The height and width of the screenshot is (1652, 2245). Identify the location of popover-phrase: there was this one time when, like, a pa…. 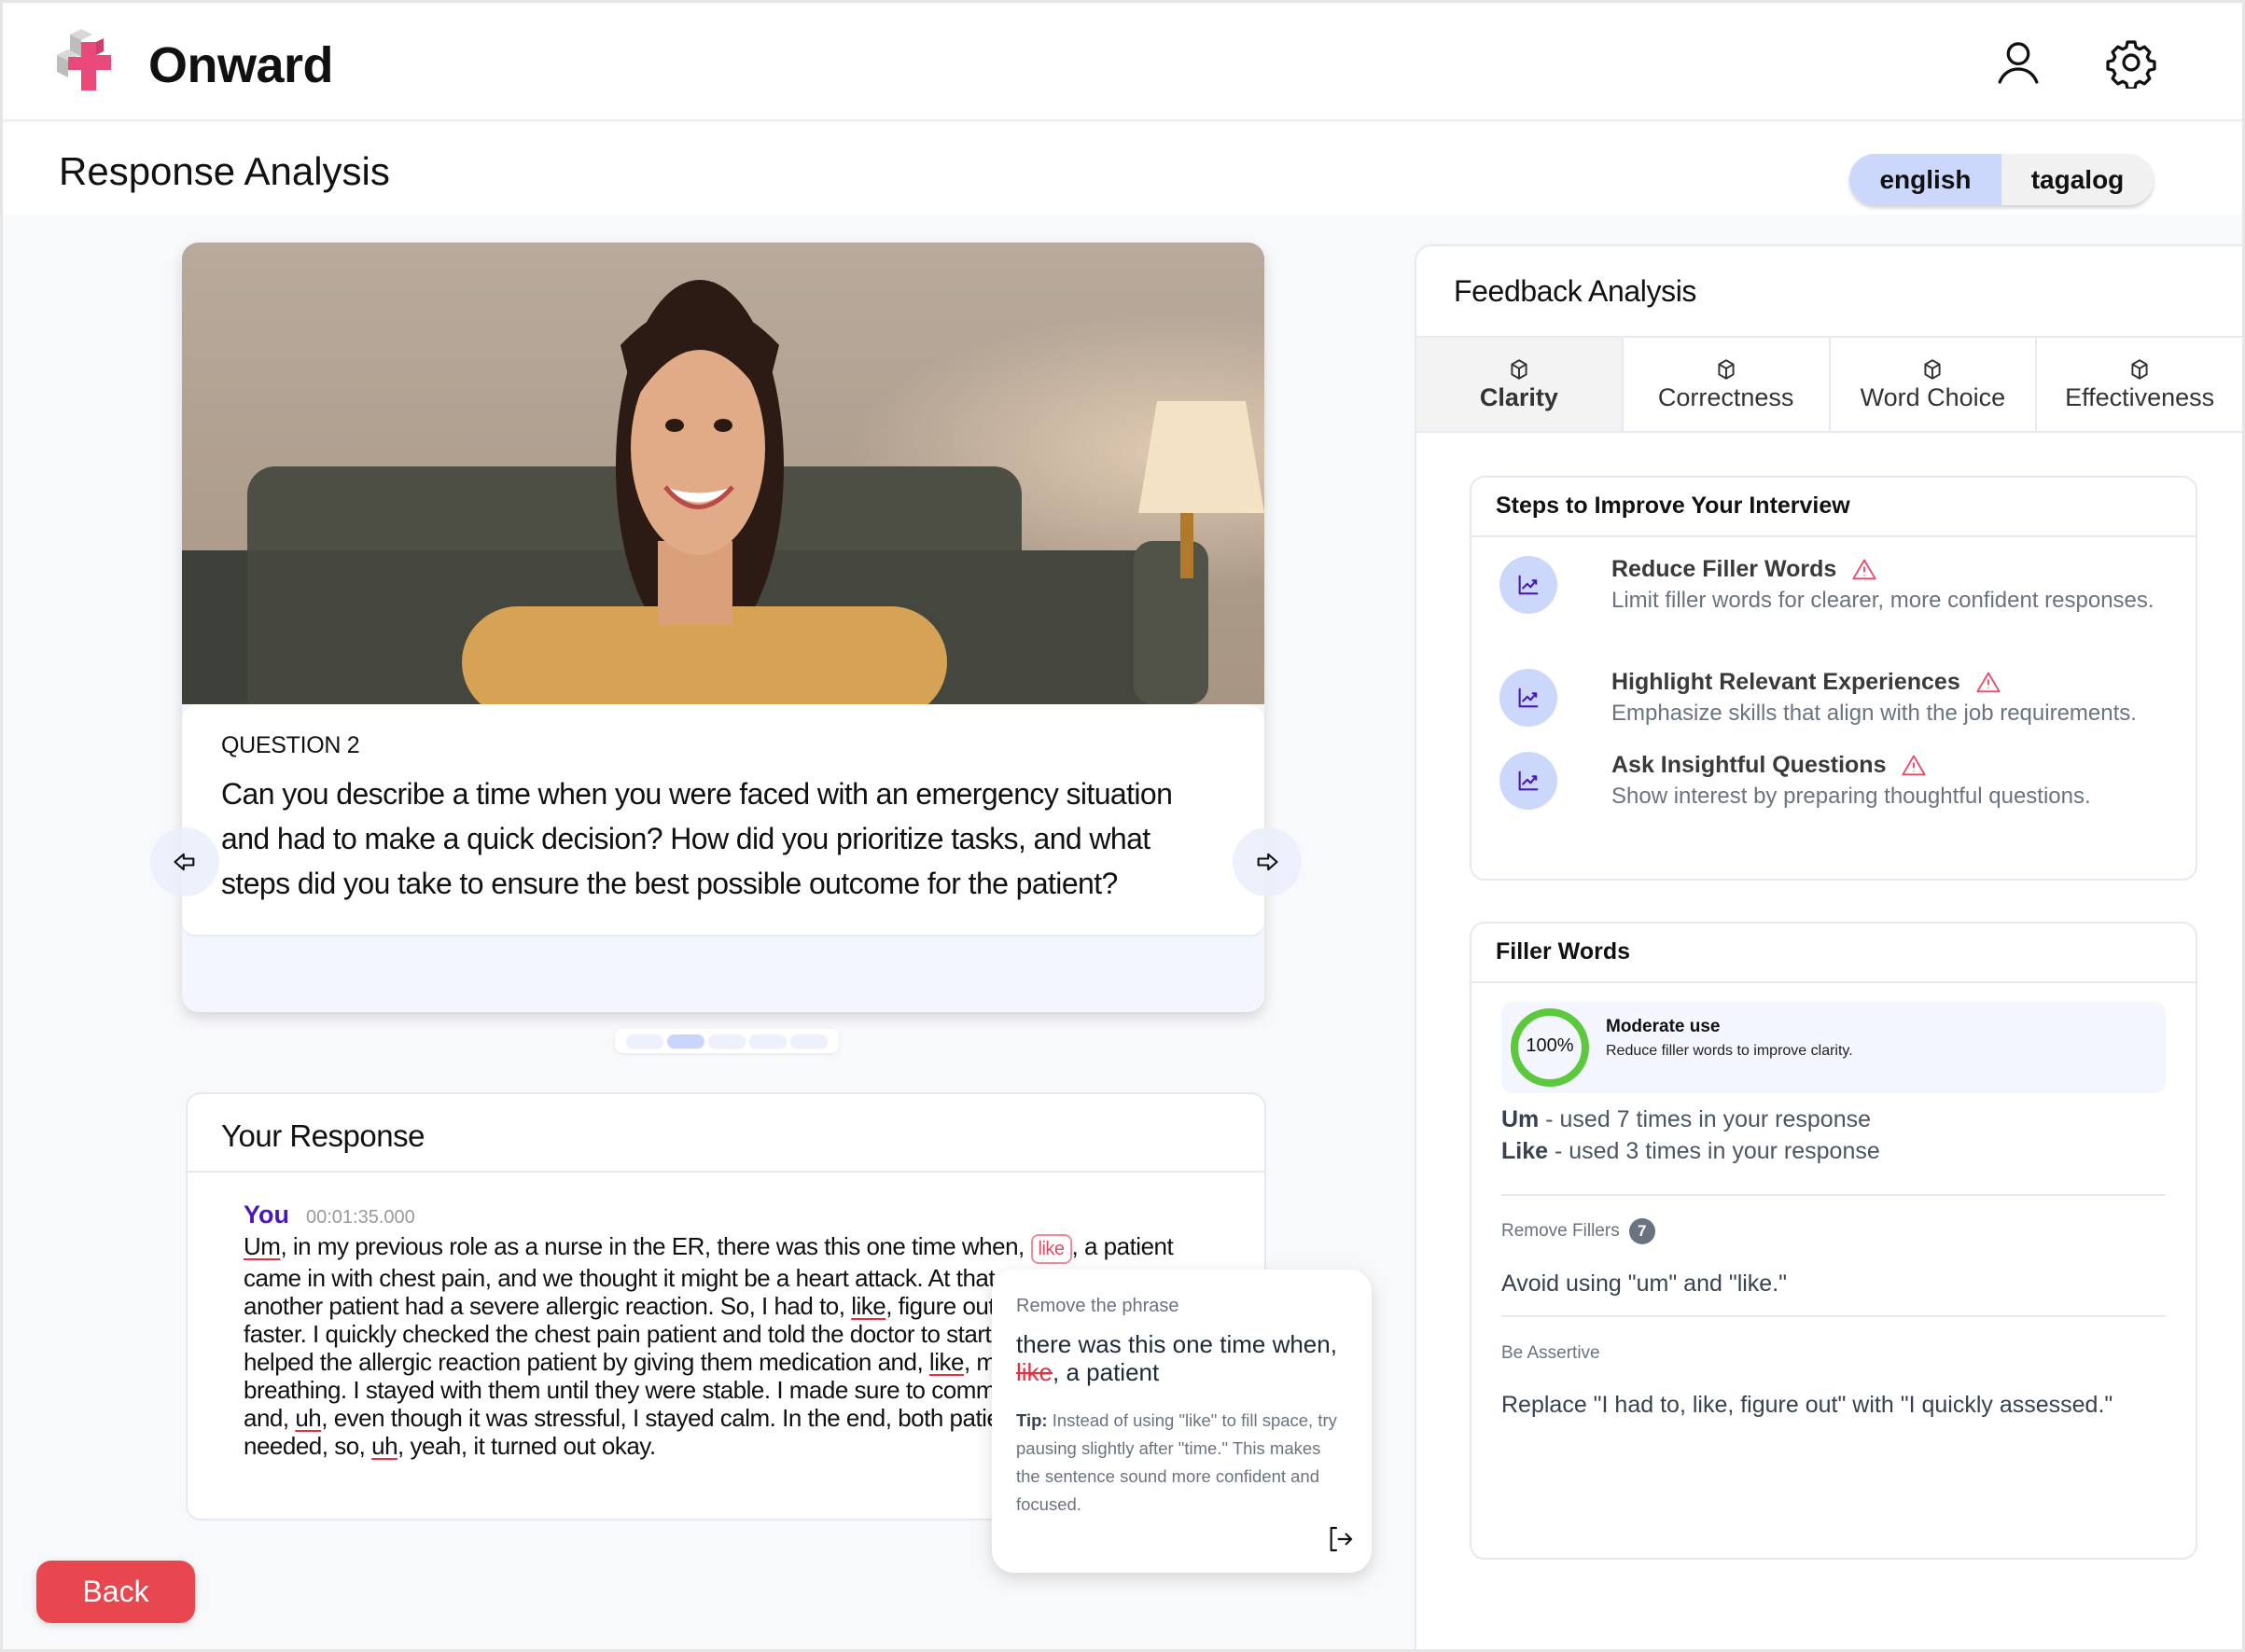
(1182, 1358).